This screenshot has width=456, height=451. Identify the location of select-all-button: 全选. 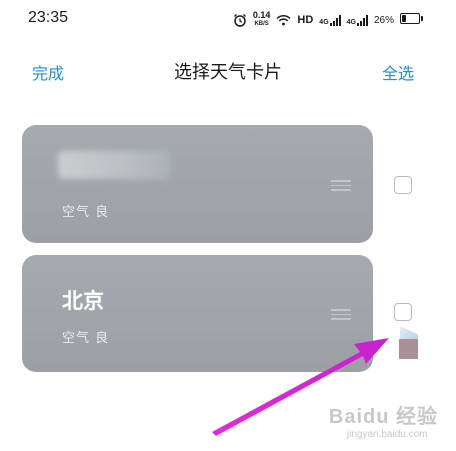
(398, 72).